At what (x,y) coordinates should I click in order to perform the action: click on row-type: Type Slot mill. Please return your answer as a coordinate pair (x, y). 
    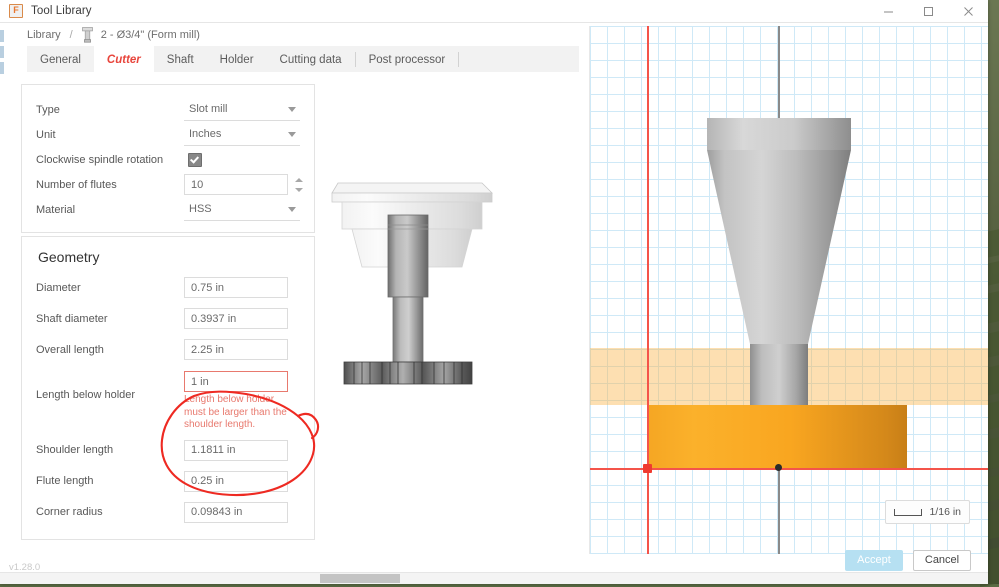
    Looking at the image, I should click on (168, 109).